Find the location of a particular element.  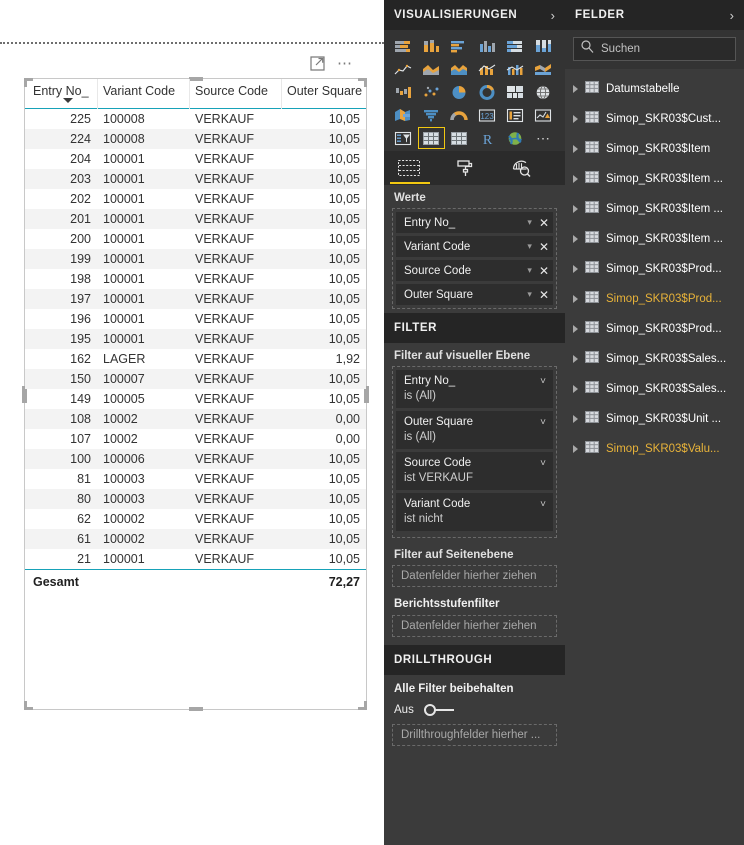

card-icon: 123 is located at coordinates (487, 115).